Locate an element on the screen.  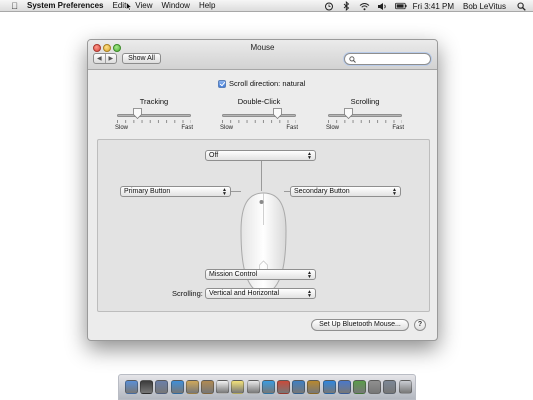
utilities-icon is located at coordinates (390, 387).